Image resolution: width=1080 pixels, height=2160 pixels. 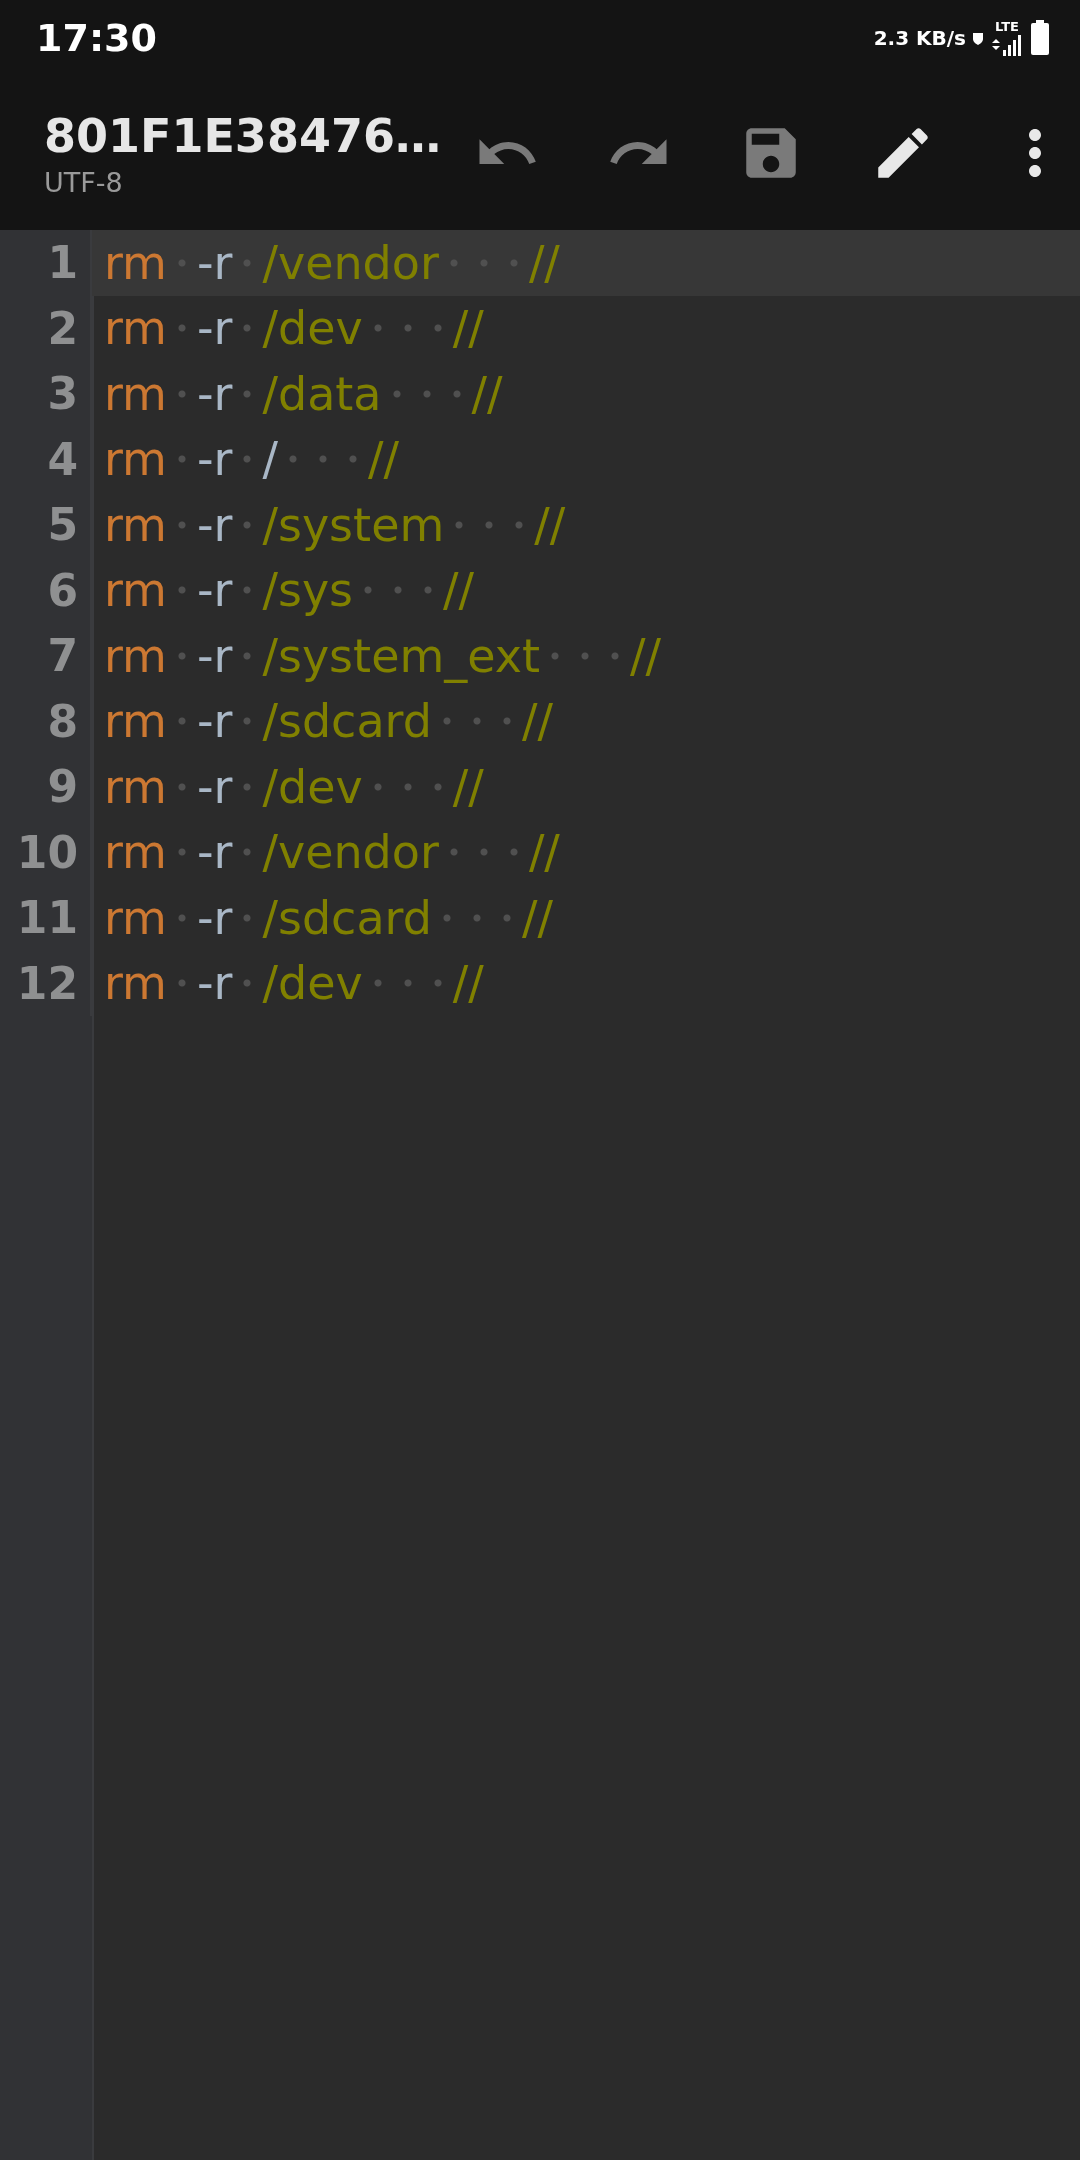 I want to click on more-icon, so click(x=1034, y=153).